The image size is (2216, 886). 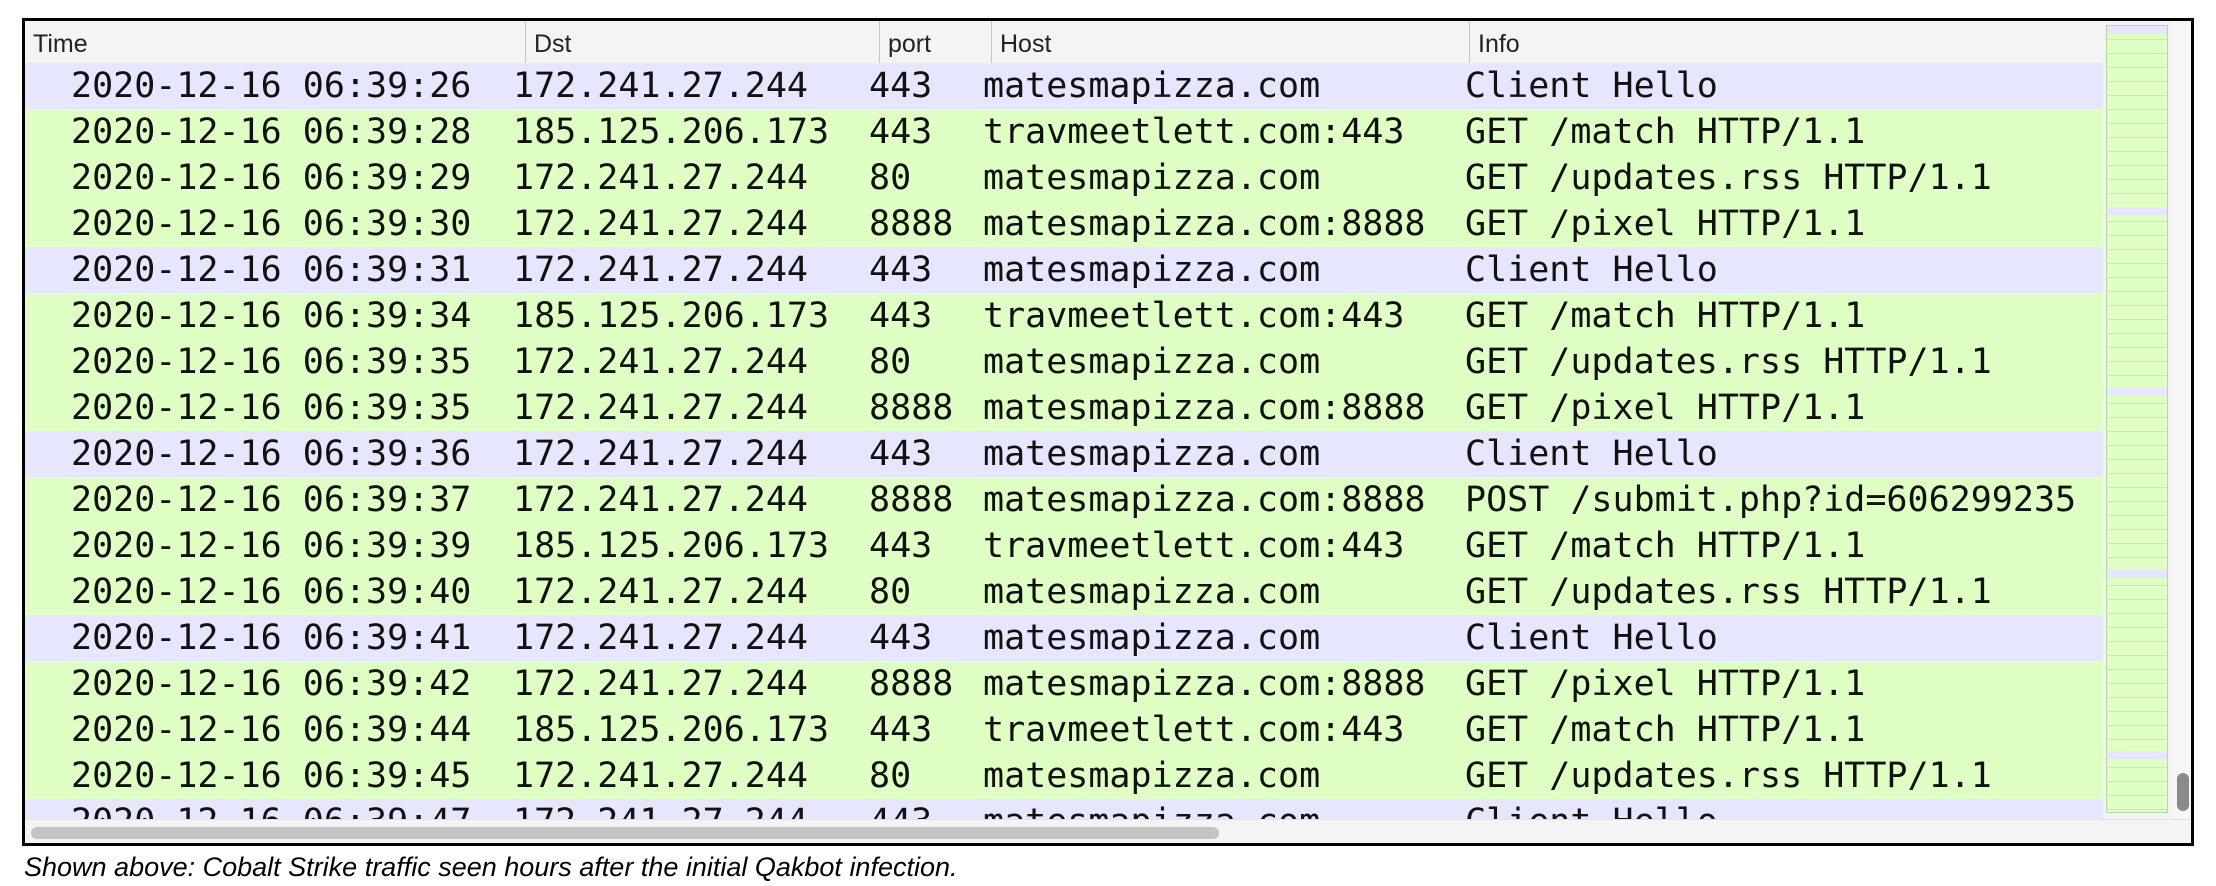 What do you see at coordinates (2137, 419) in the screenshot?
I see `packet-minimap` at bounding box center [2137, 419].